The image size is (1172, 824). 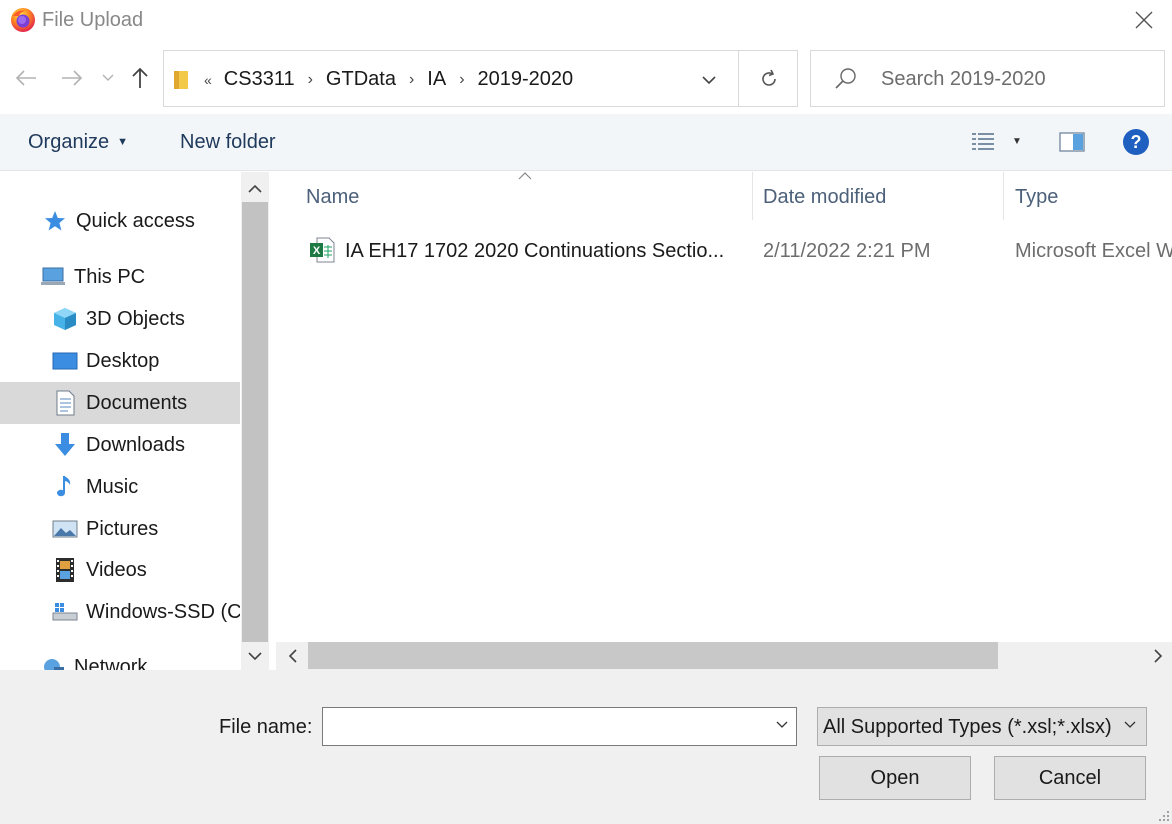 I want to click on pictures-icon, so click(x=65, y=529).